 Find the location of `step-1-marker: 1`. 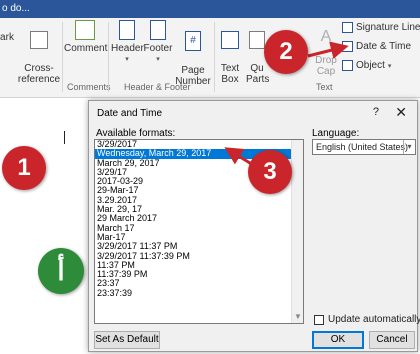

step-1-marker: 1 is located at coordinates (24, 168).